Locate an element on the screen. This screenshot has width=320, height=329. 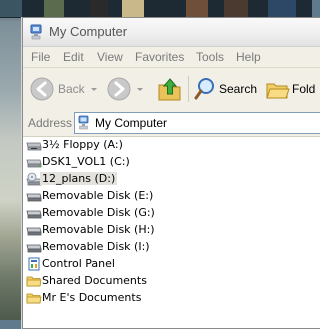
menu-view: View is located at coordinates (110, 57).